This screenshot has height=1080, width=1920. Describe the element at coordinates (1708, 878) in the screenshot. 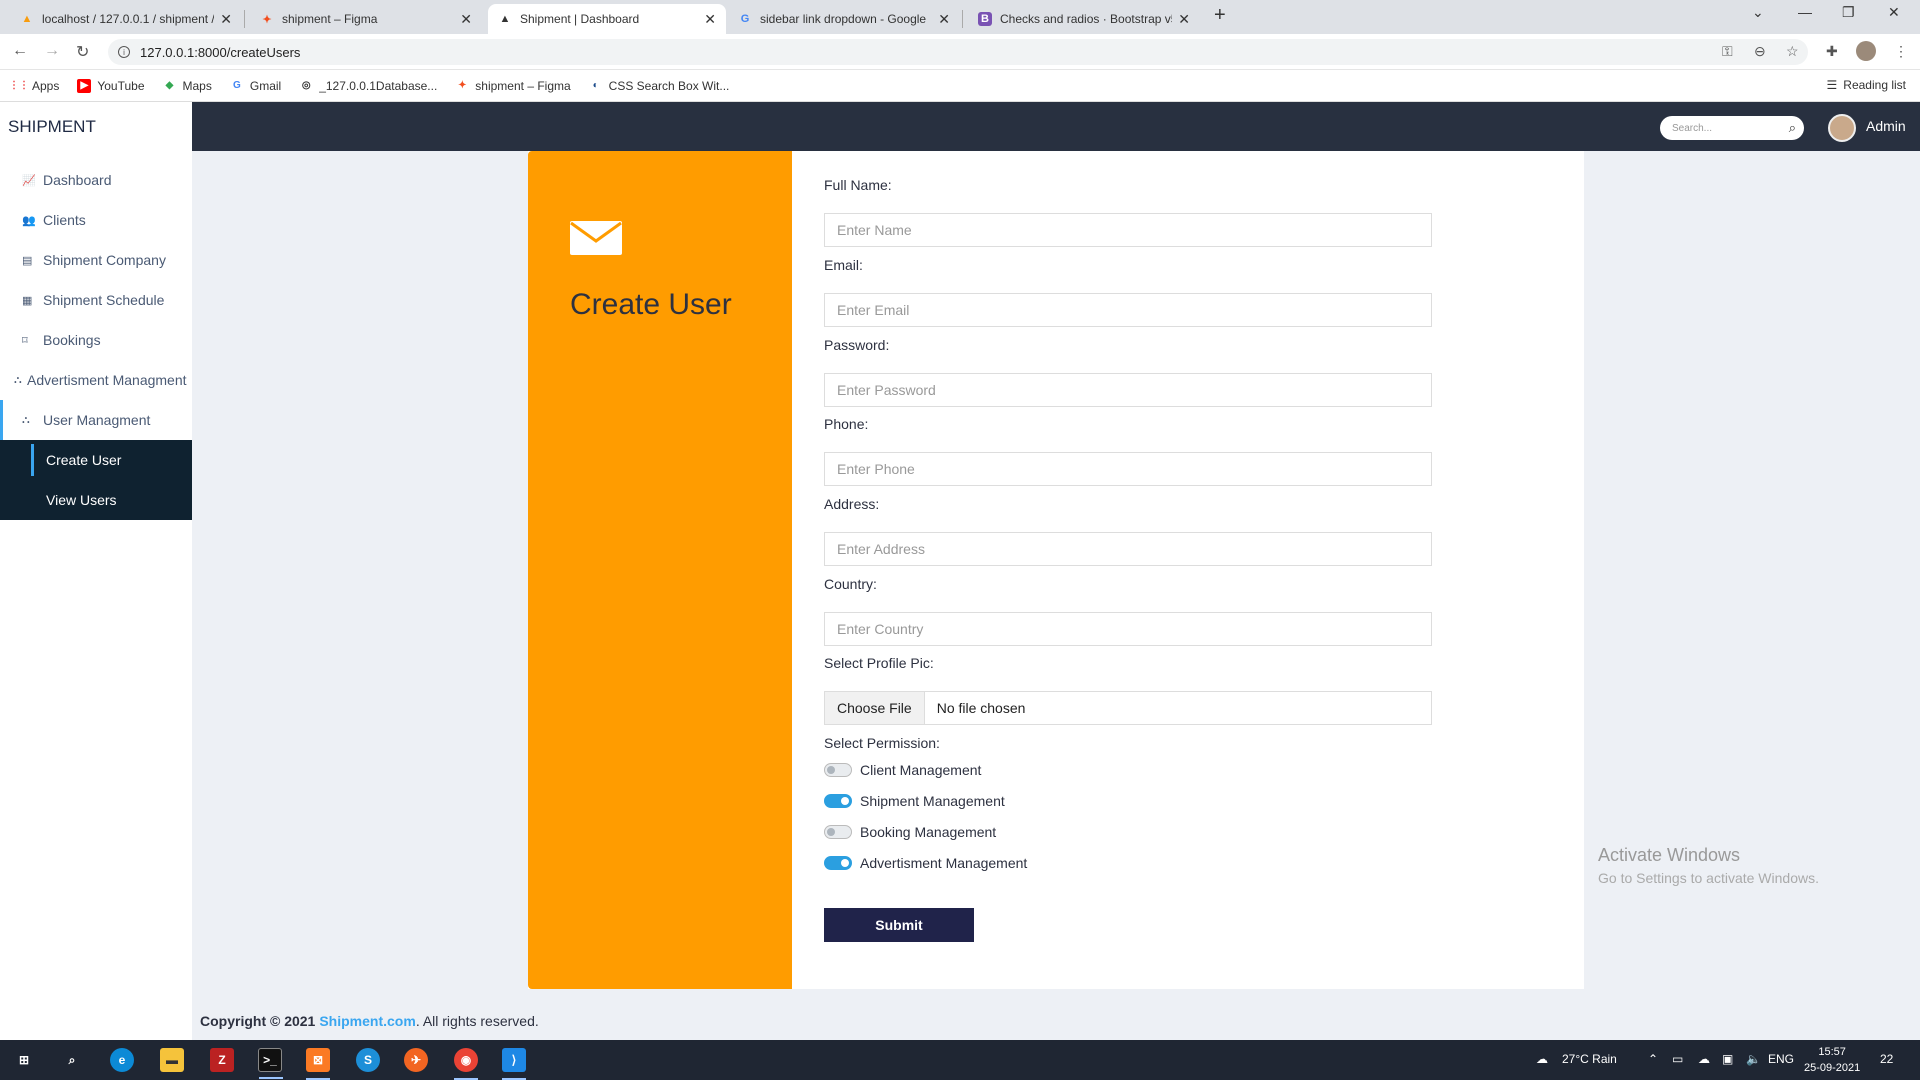

I see `activate-windows-subtitle: Go to Settings to activate Windows.` at that location.